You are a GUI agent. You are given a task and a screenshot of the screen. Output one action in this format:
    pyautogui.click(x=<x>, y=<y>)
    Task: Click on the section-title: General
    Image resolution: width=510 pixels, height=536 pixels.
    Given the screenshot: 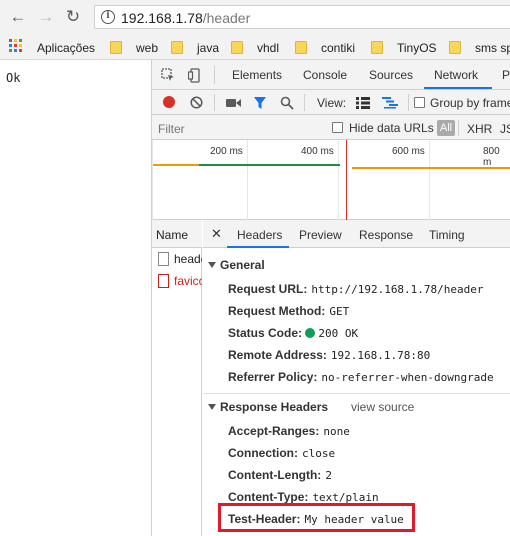 What is the action you would take?
    pyautogui.click(x=242, y=265)
    